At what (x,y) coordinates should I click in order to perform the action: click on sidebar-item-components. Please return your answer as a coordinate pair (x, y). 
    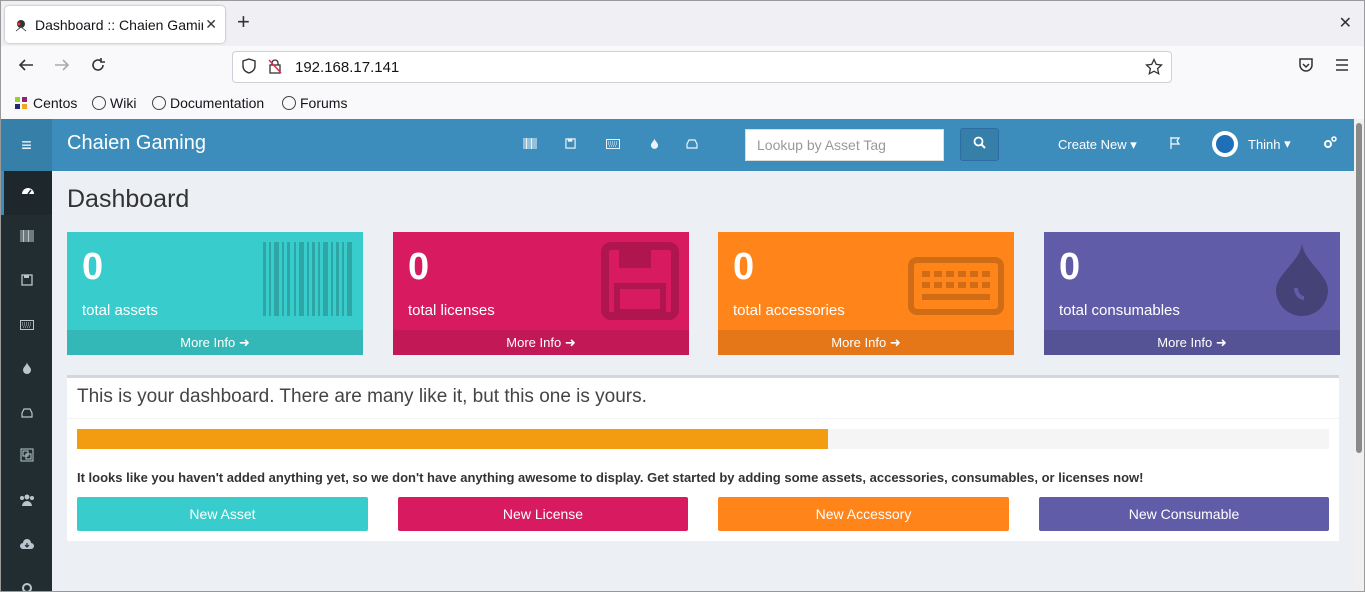
    Looking at the image, I should click on (26, 413).